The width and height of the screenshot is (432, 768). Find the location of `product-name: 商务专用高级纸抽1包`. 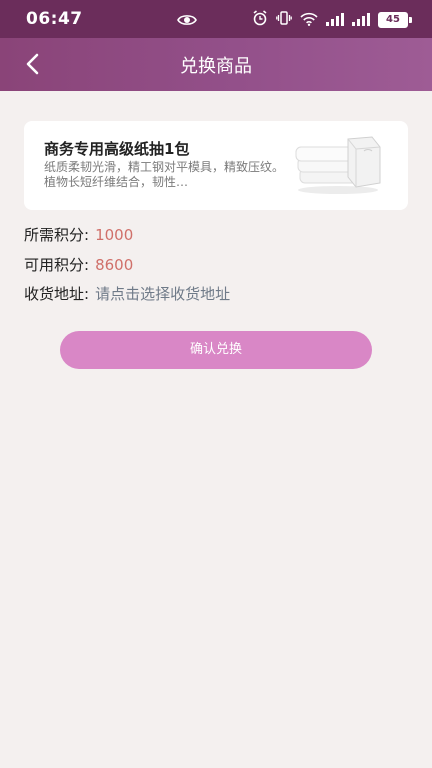

product-name: 商务专用高级纸抽1包 is located at coordinates (117, 149).